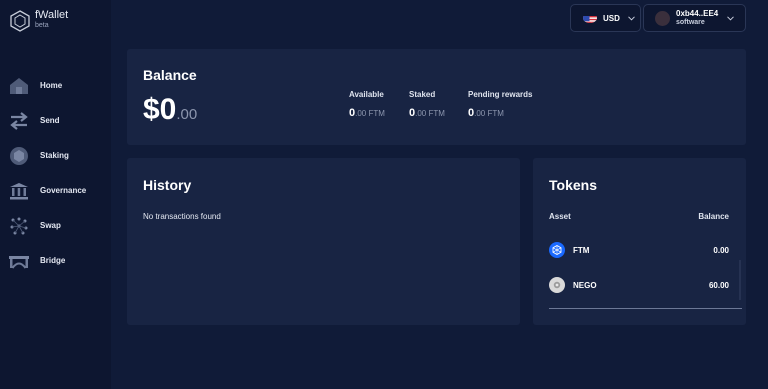 Image resolution: width=768 pixels, height=389 pixels. Describe the element at coordinates (662, 18) in the screenshot. I see `avatar` at that location.